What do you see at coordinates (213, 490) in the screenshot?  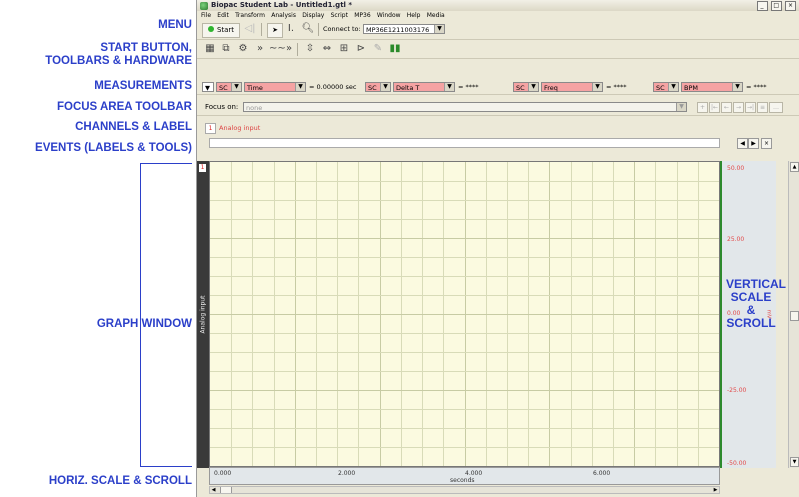 I see `scroll-left-icon: ◀` at bounding box center [213, 490].